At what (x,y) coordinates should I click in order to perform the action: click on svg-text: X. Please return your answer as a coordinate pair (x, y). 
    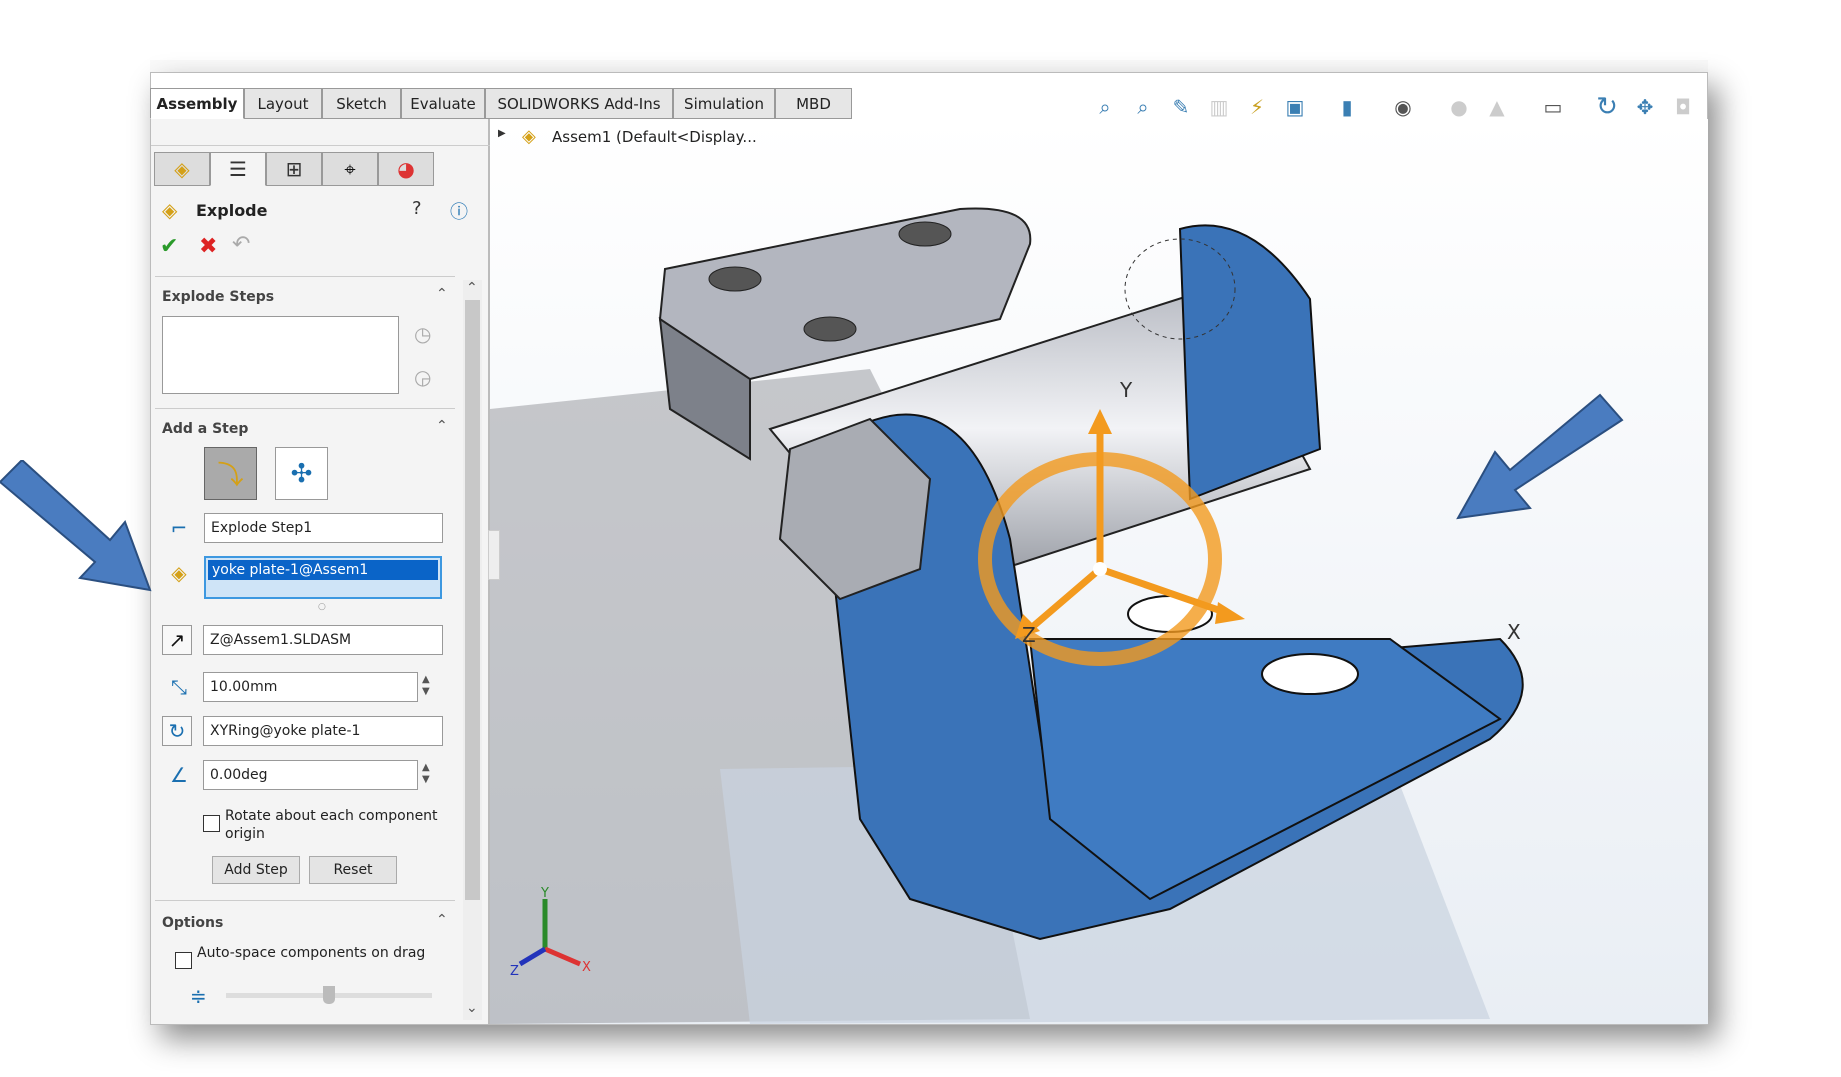
    Looking at the image, I should click on (586, 967).